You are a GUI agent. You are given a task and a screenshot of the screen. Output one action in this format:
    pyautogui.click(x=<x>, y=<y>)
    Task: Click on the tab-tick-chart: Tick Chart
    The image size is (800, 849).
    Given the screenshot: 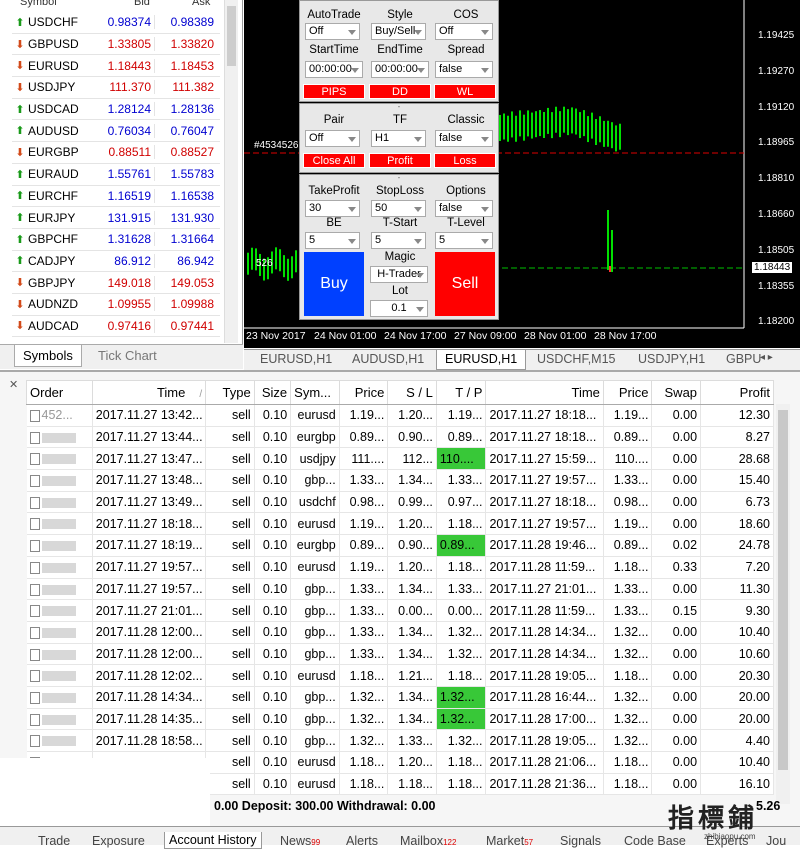 What is the action you would take?
    pyautogui.click(x=127, y=356)
    